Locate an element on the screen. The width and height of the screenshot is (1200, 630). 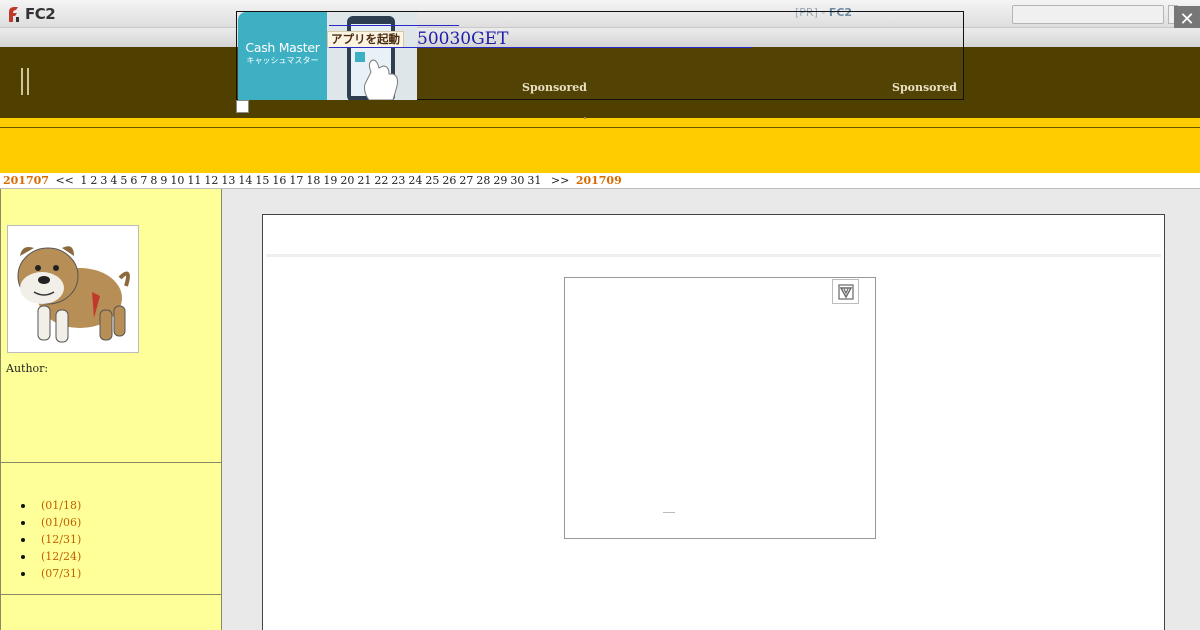
profile-section: Author: is located at coordinates (110, 326).